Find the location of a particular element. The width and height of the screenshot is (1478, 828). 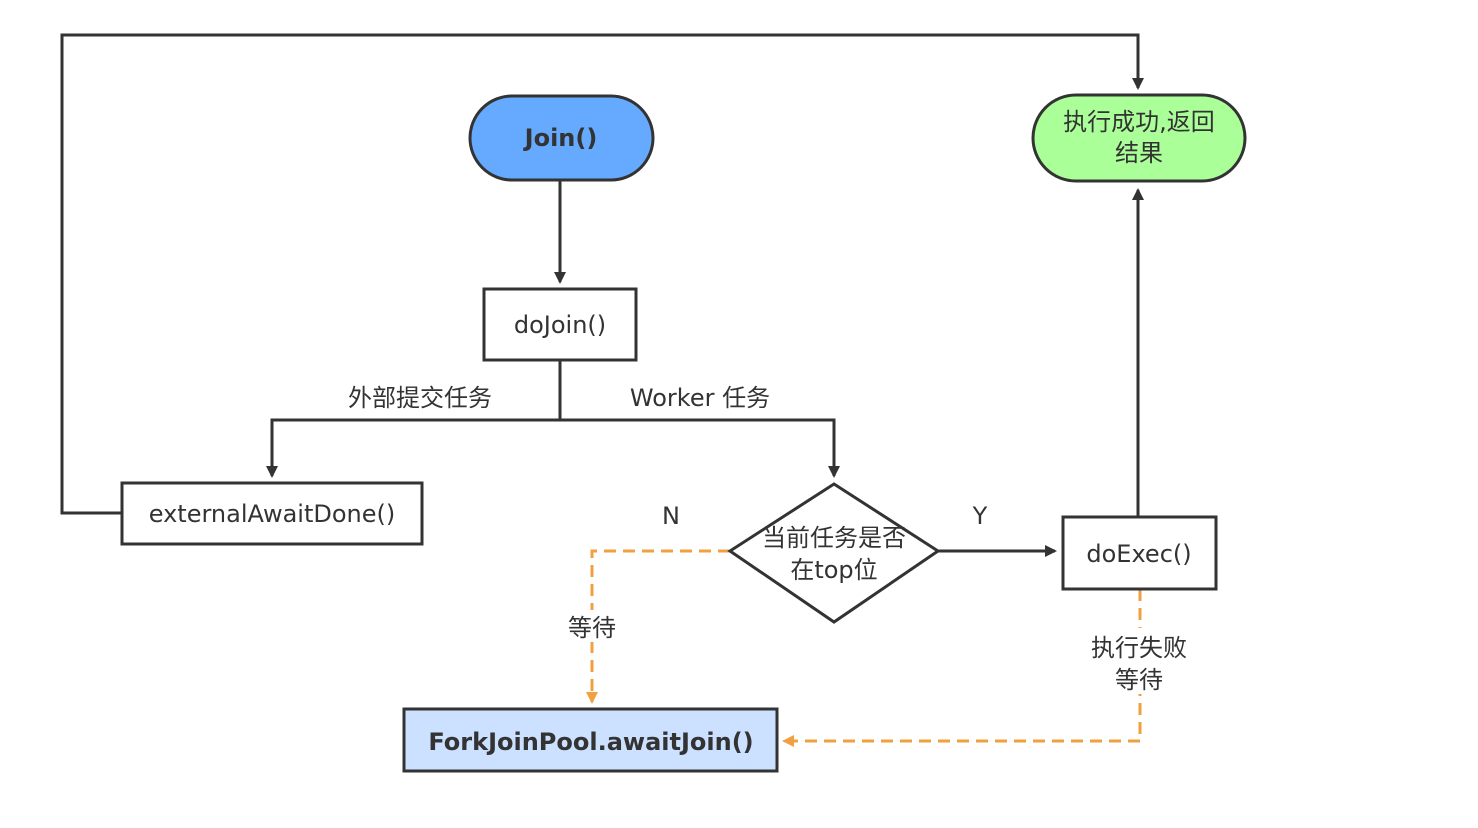

node-join: Join() is located at coordinates (561, 138).